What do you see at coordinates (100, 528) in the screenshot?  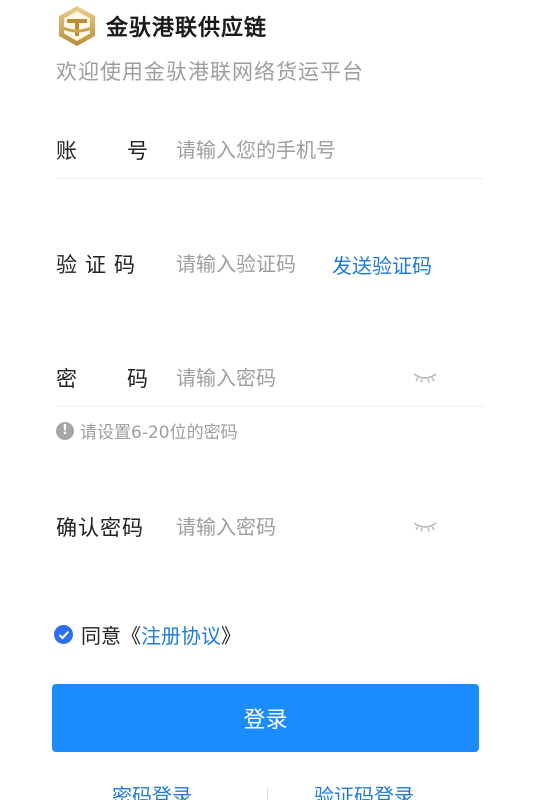 I see `confirm-label: 确认密码` at bounding box center [100, 528].